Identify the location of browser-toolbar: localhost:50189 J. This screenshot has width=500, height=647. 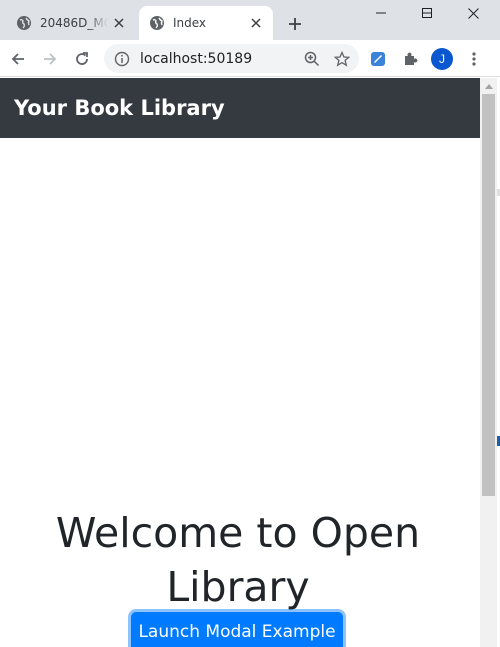
(250, 58).